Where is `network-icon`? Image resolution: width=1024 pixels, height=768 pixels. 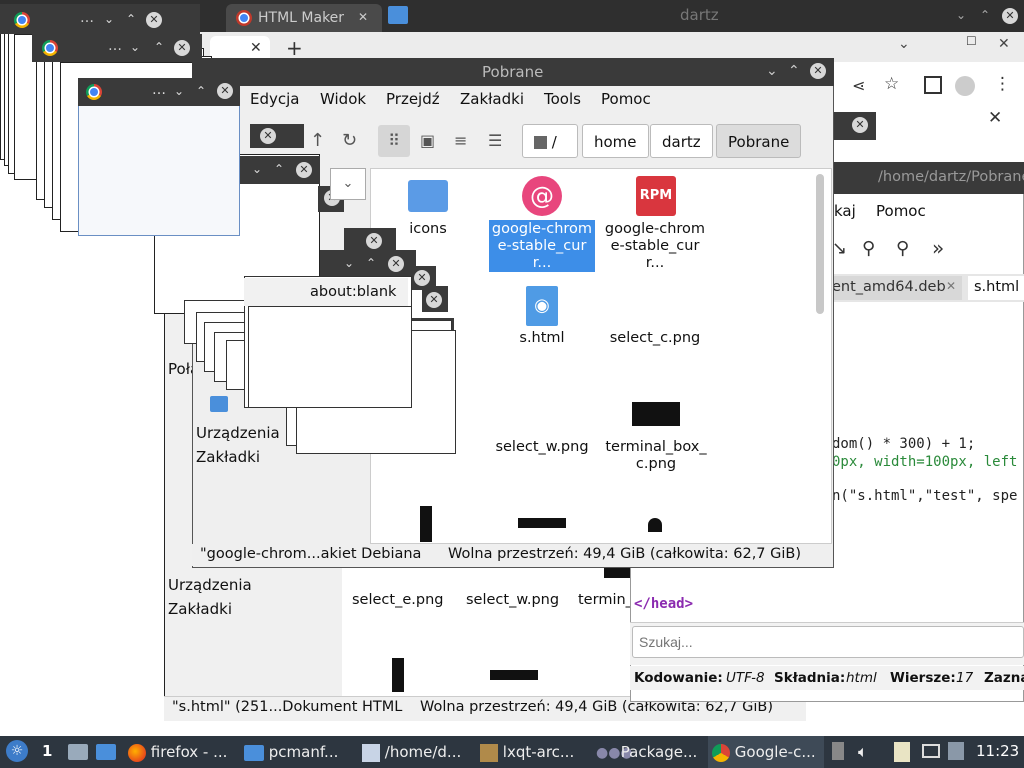
network-icon is located at coordinates (956, 751).